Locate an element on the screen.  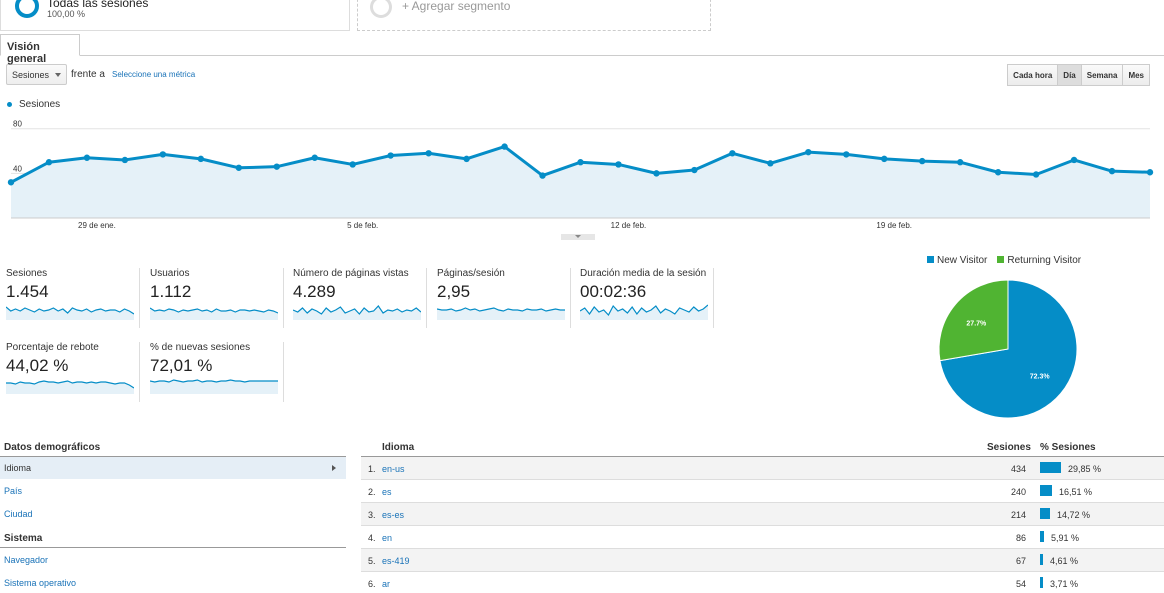
scorecard-pageviews: Número de páginas vistas 4.289 is located at coordinates (357, 298).